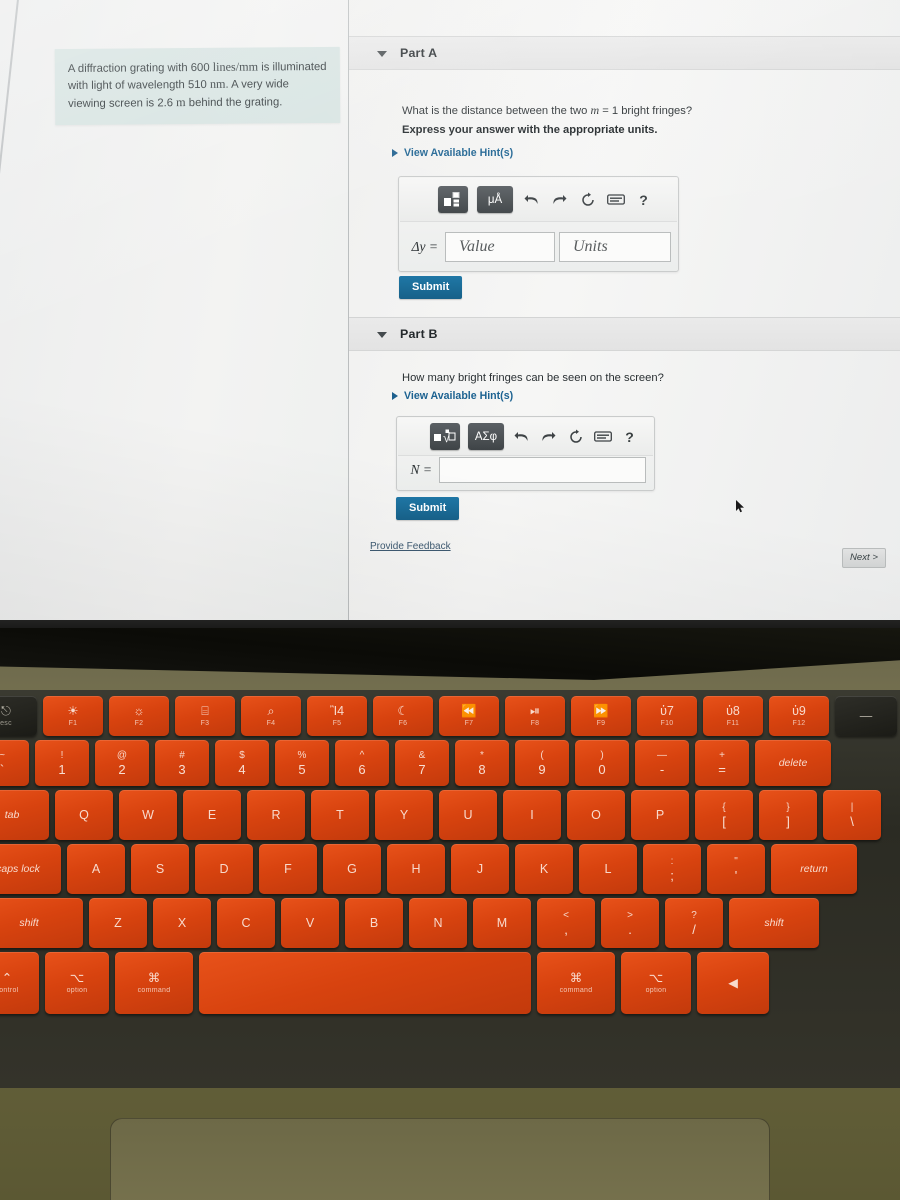  Describe the element at coordinates (224, 869) in the screenshot. I see `key-d: D` at that location.